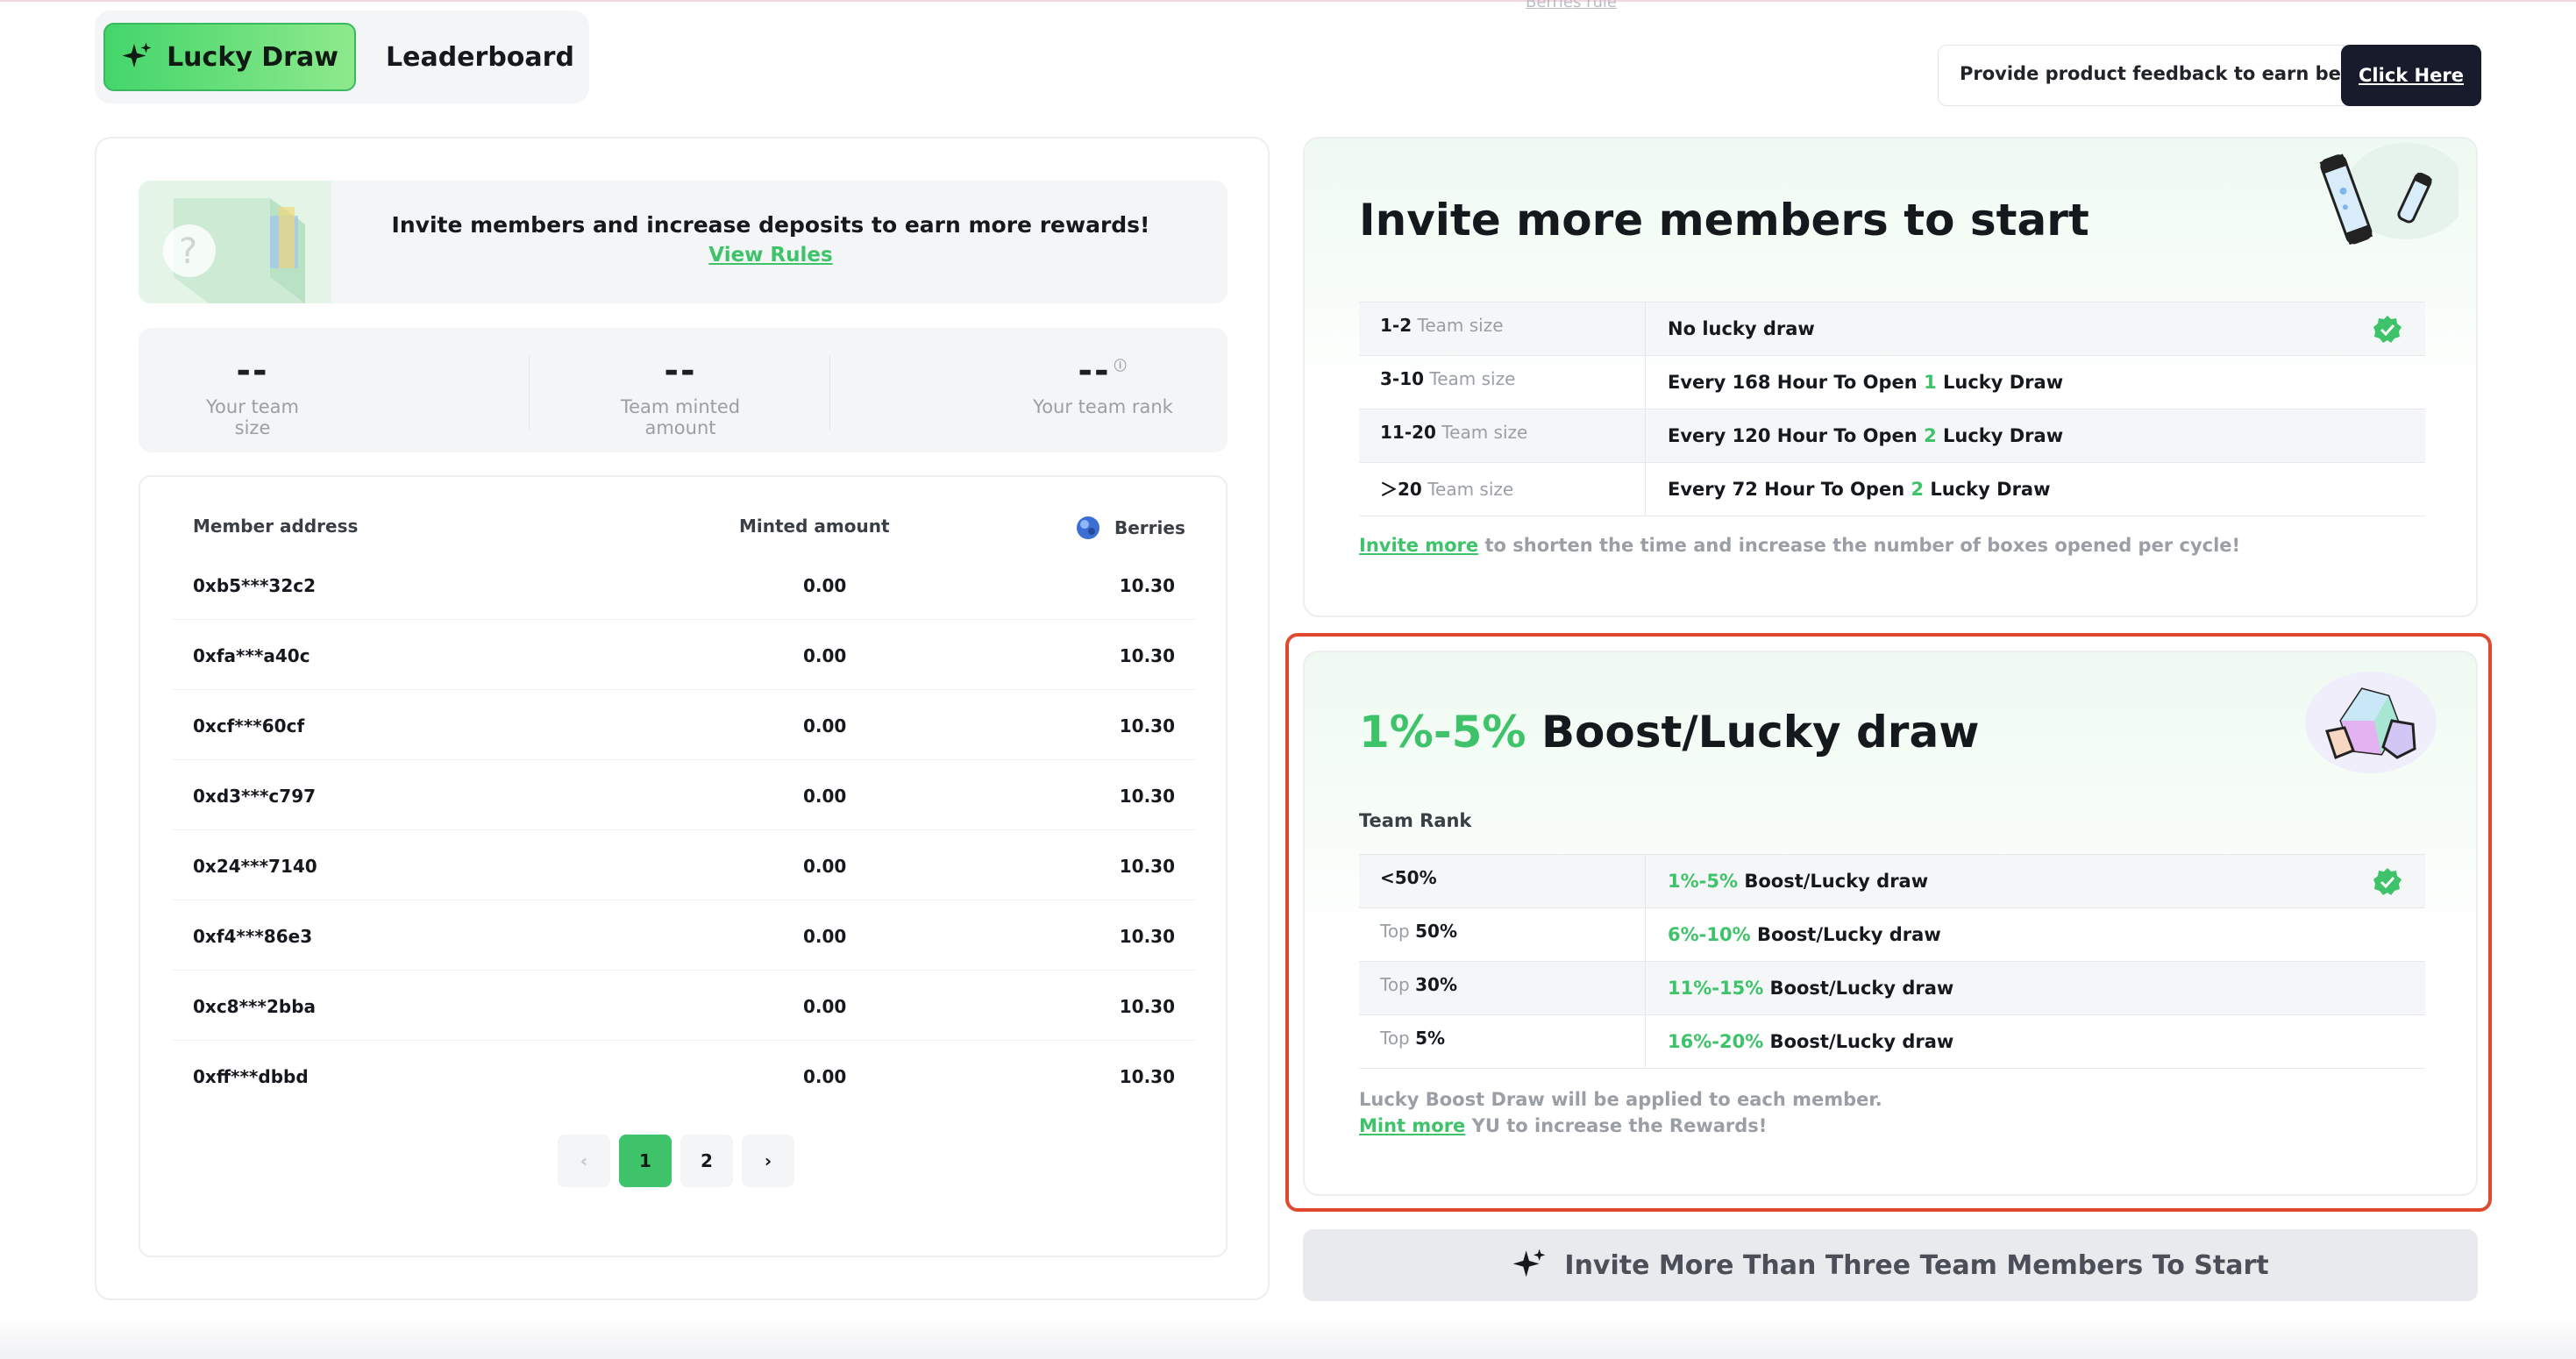  What do you see at coordinates (1121, 366) in the screenshot?
I see `info-icon: ⓘ` at bounding box center [1121, 366].